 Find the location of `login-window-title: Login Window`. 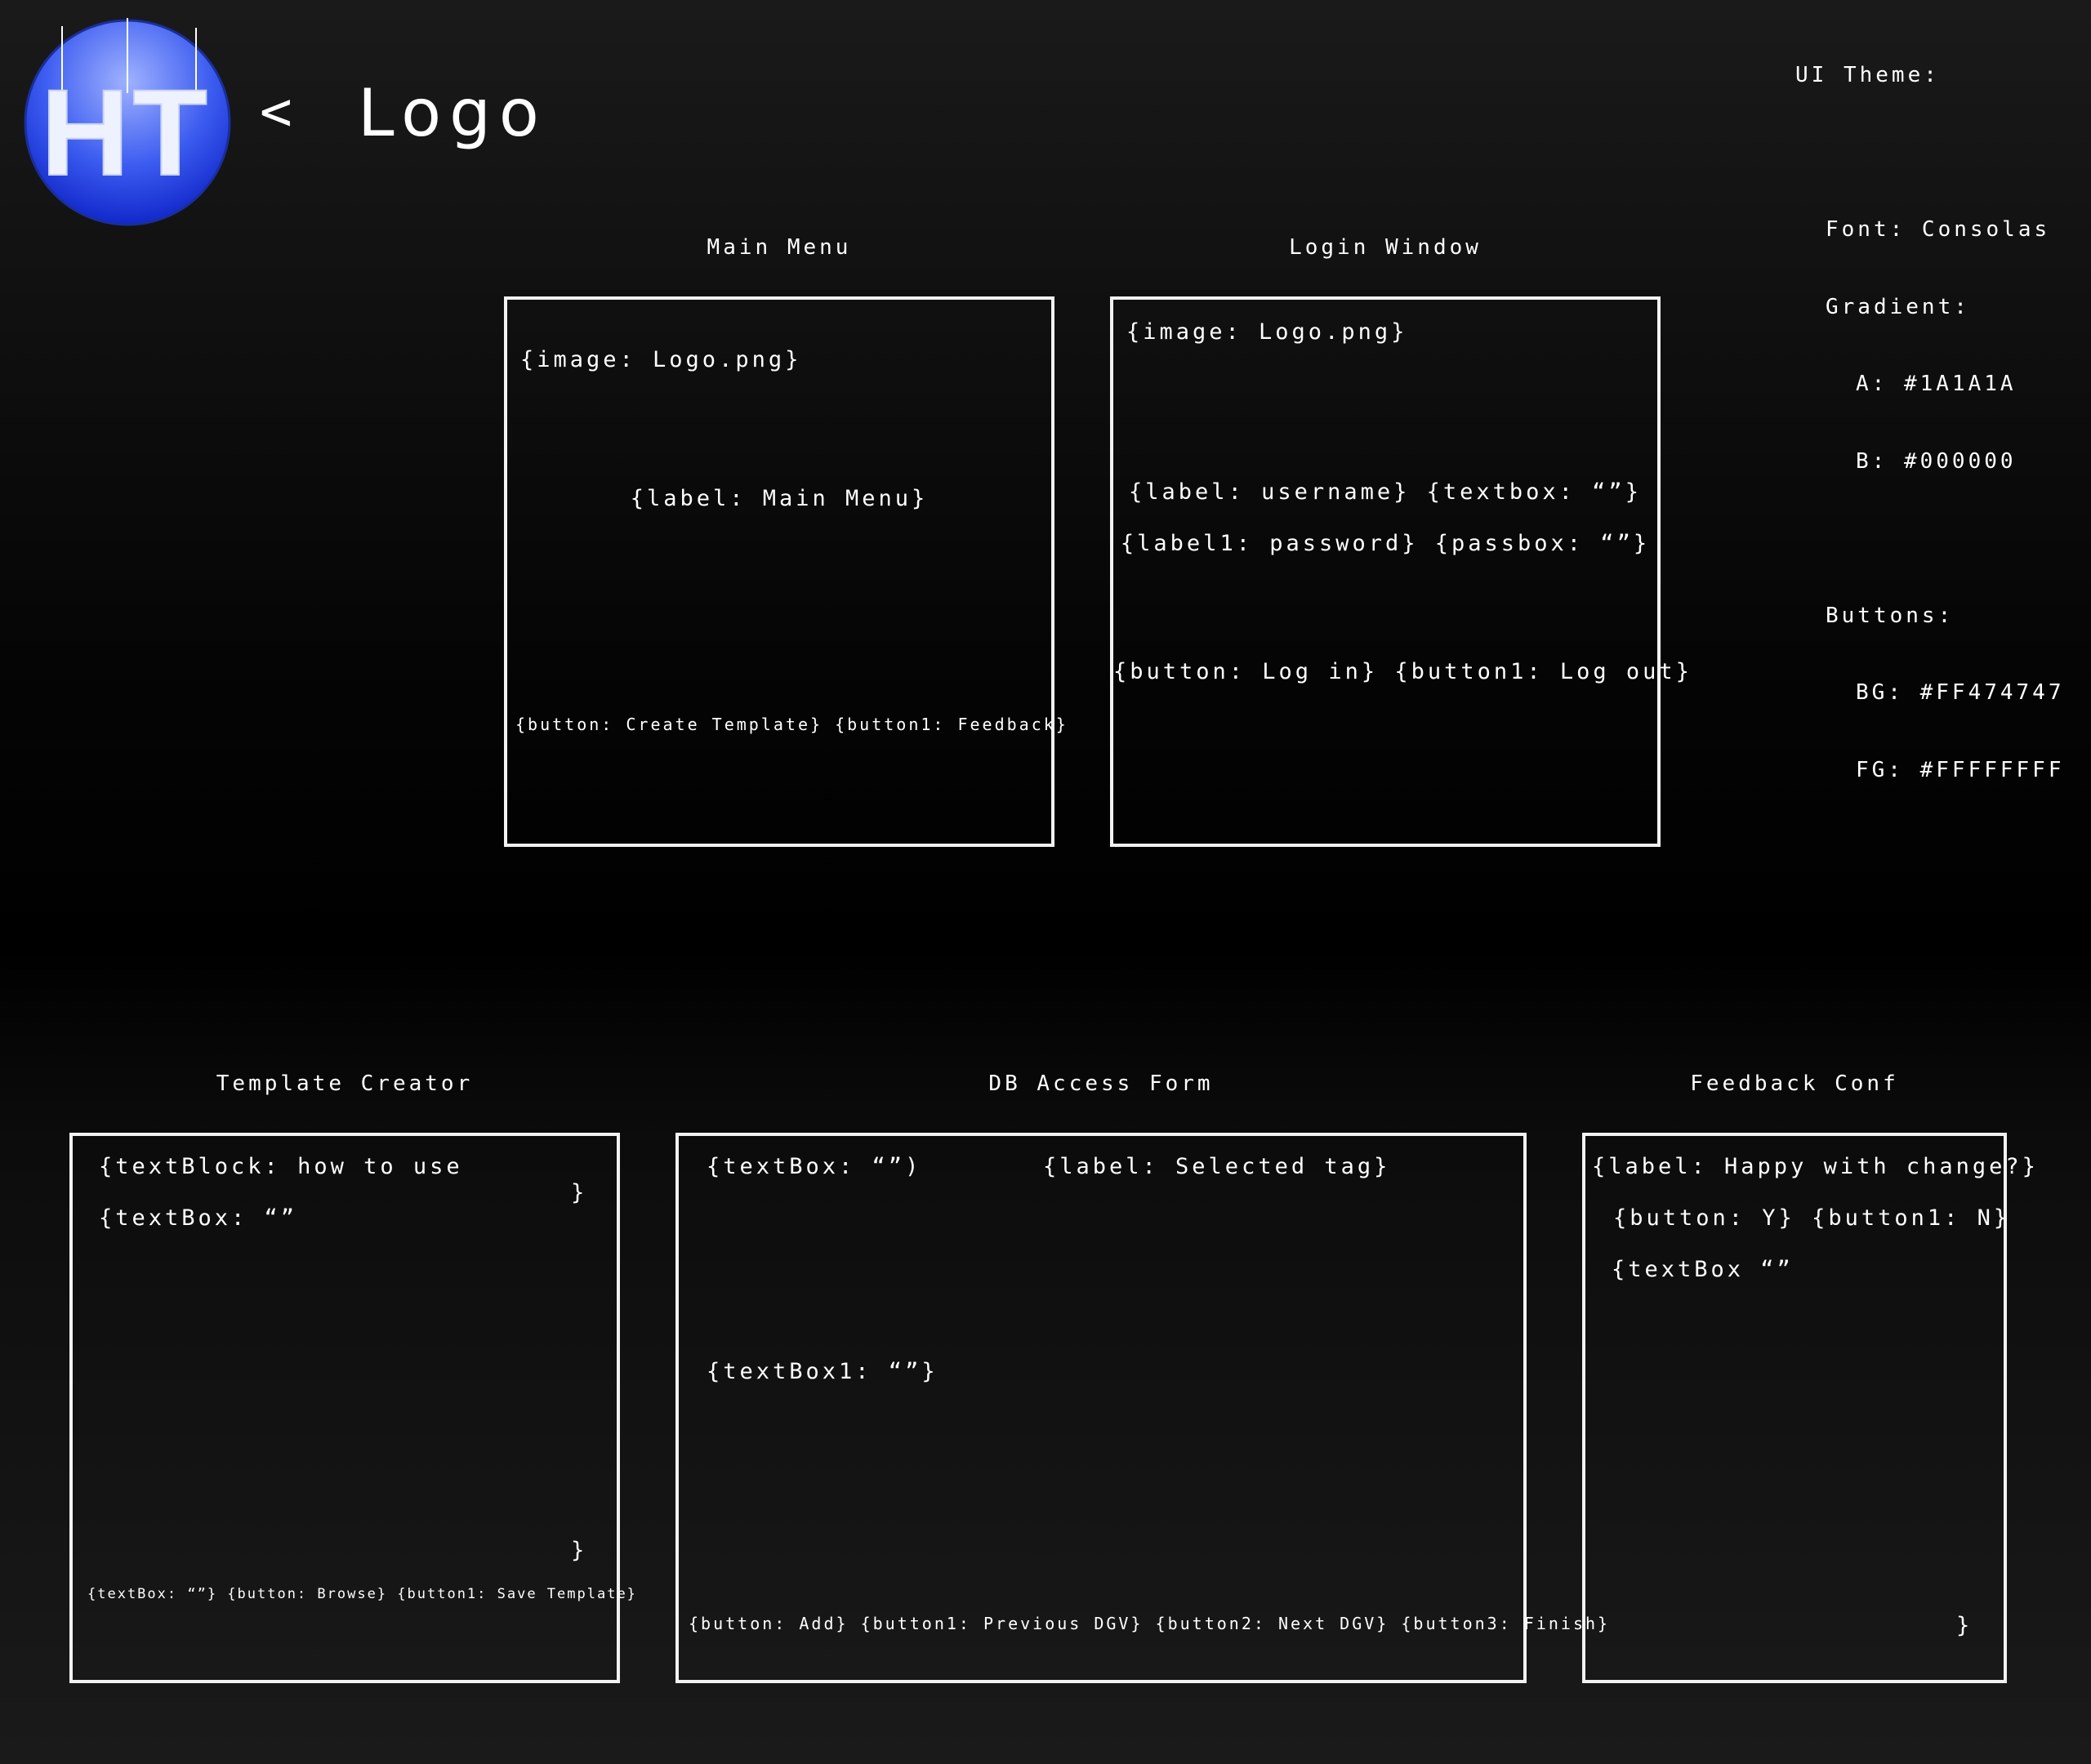

login-window-title: Login Window is located at coordinates (1385, 247).